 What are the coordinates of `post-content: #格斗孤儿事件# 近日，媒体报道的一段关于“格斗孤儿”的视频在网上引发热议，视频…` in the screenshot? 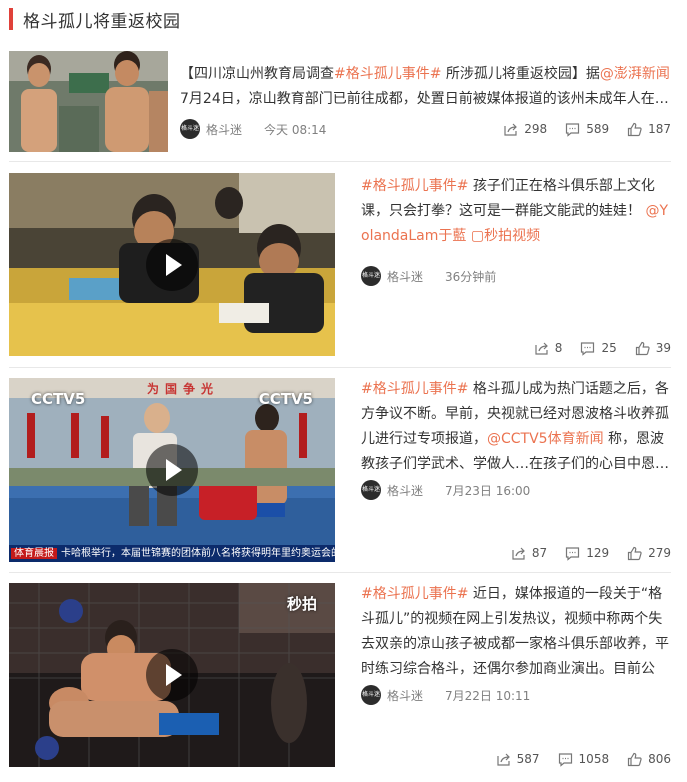 It's located at (516, 643).